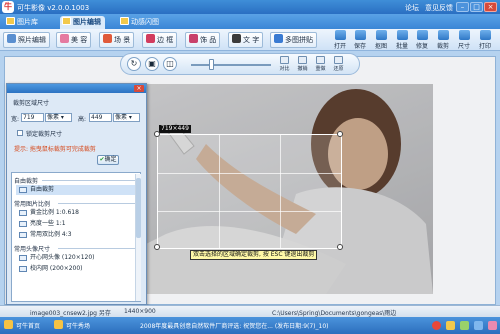  I want to click on save-button: 保存, so click(360, 40).